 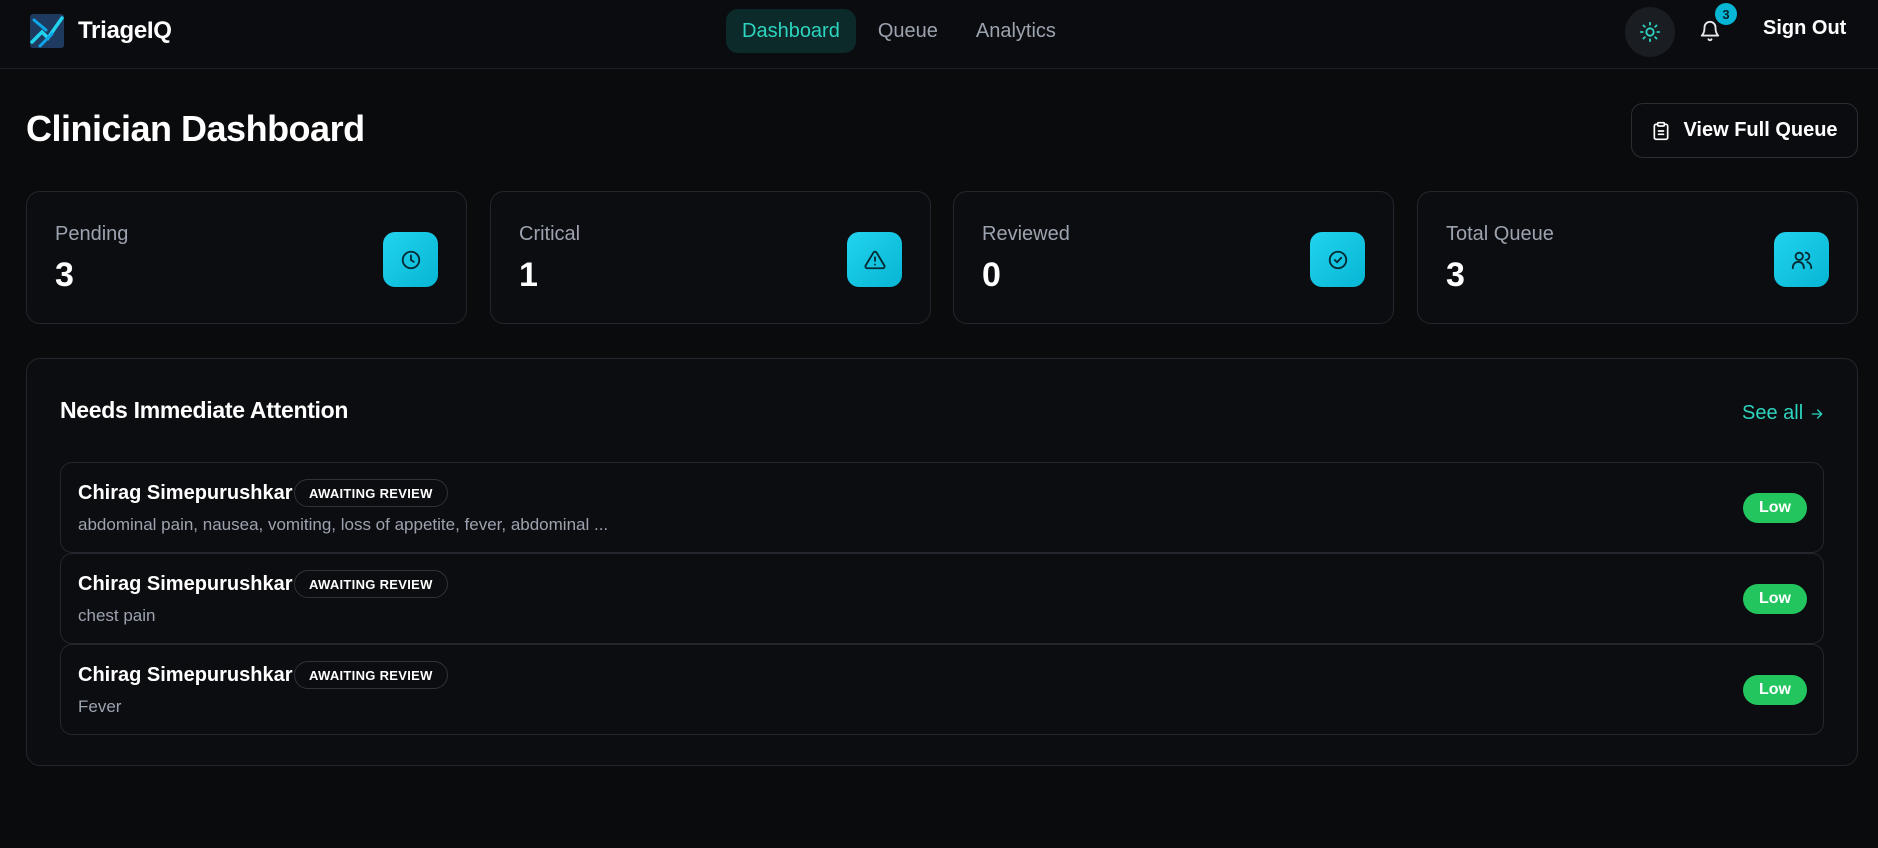 What do you see at coordinates (195, 128) in the screenshot?
I see `page-title: Clinician Dashboard` at bounding box center [195, 128].